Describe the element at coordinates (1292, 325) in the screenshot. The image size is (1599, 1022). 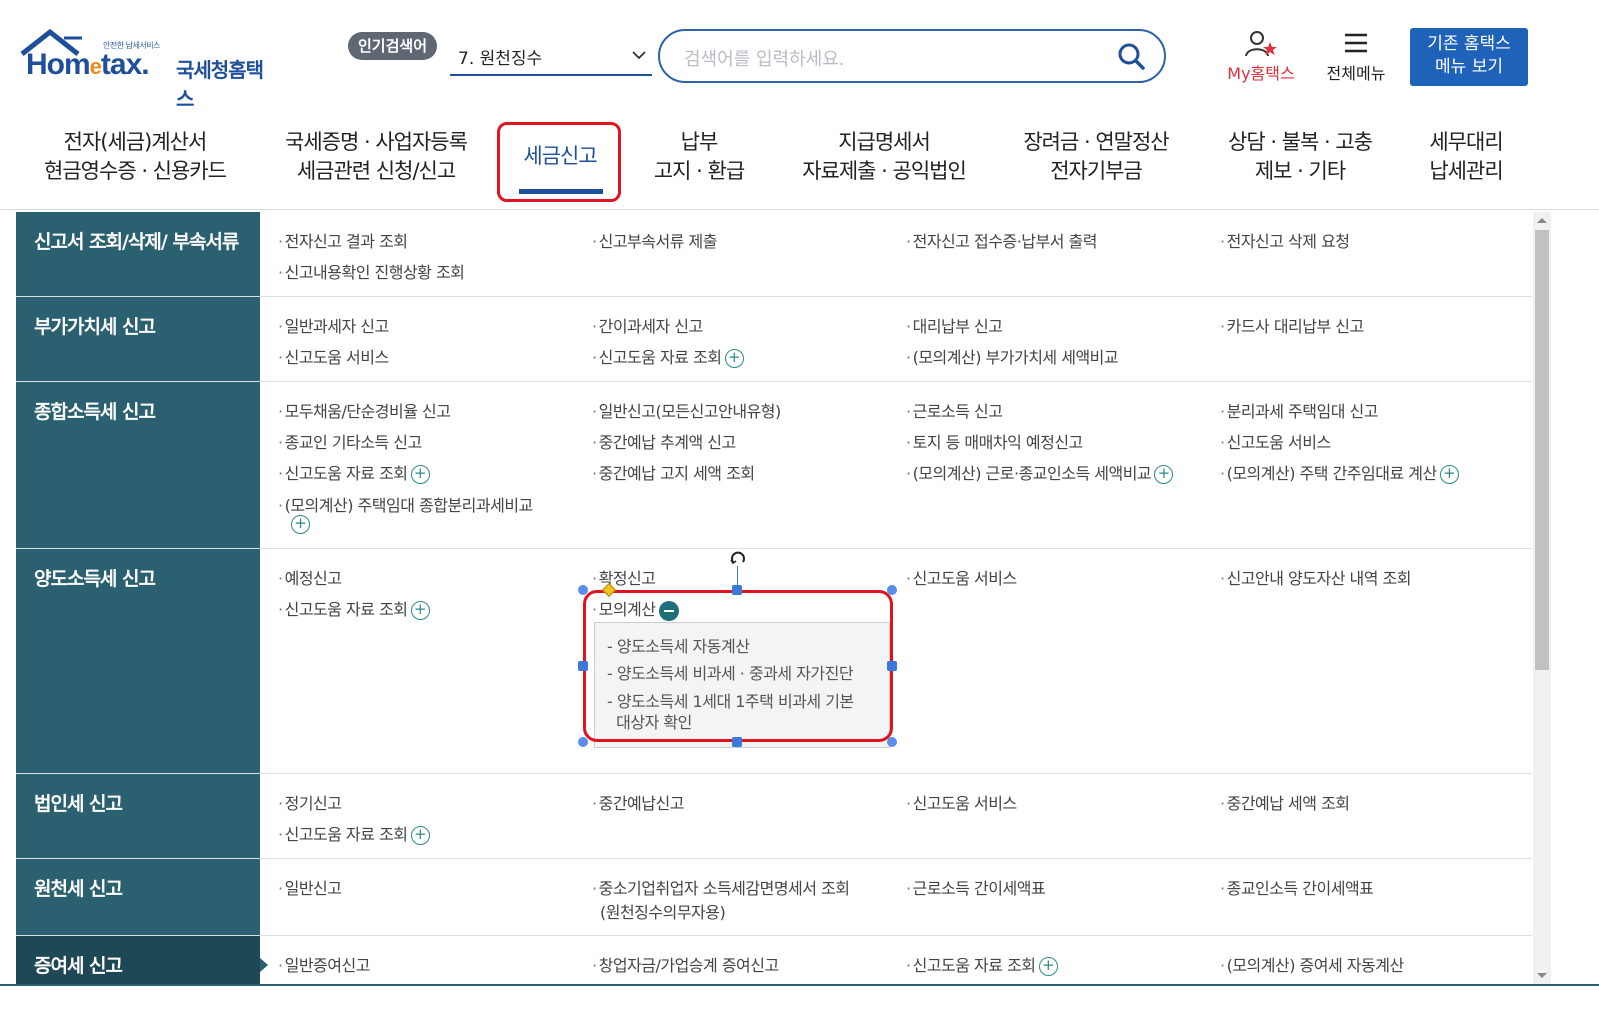
I see `menu-link: · 카드사 대리납부 신고` at that location.